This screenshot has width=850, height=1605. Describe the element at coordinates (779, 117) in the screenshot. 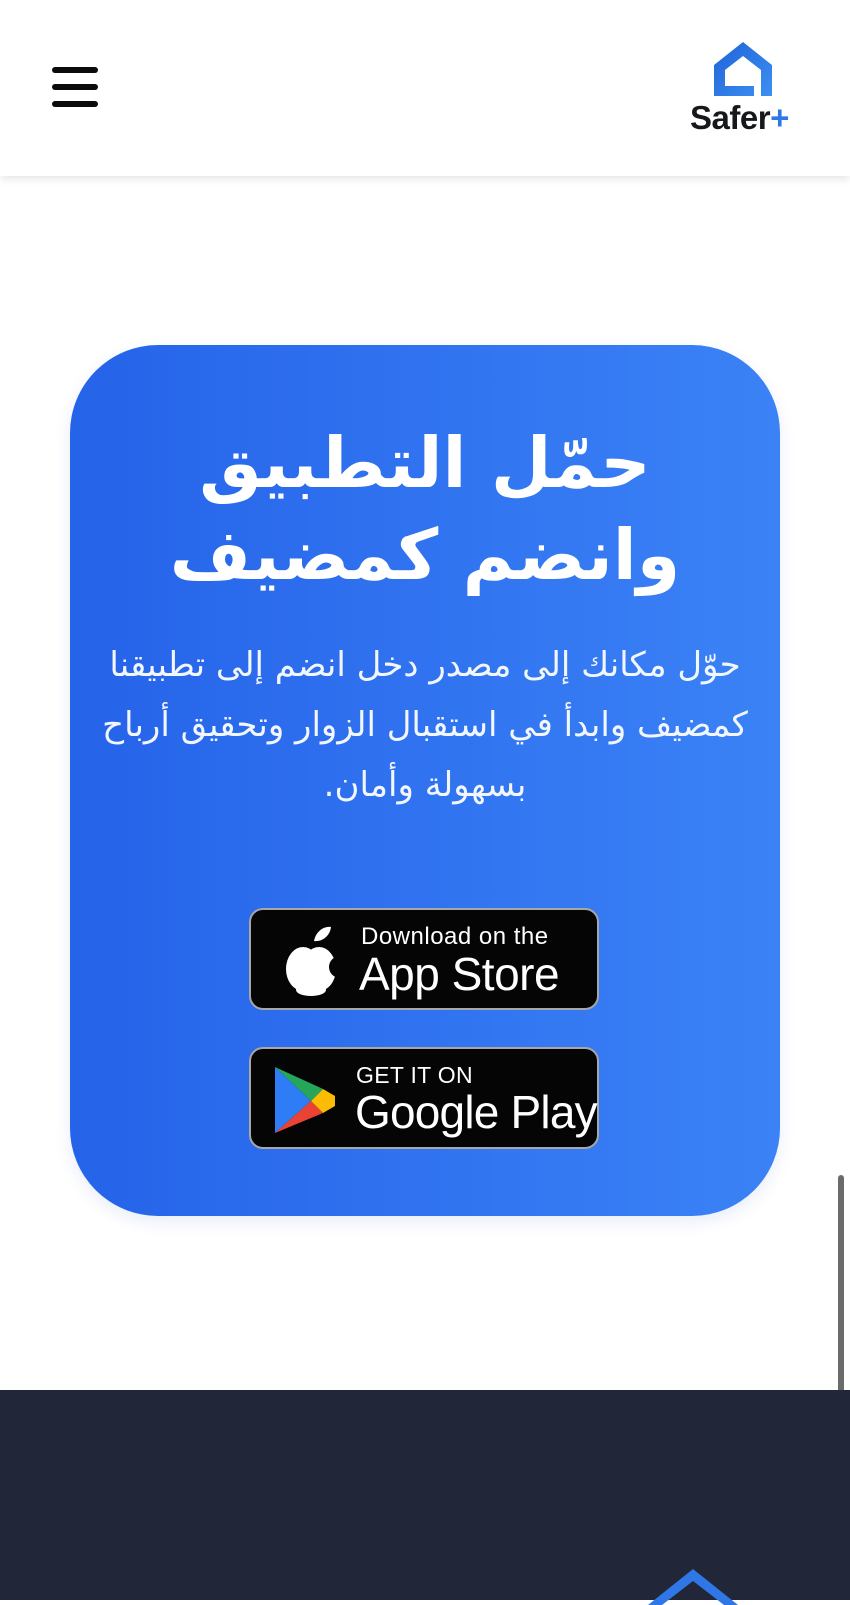

I see `logo-plus: +` at that location.